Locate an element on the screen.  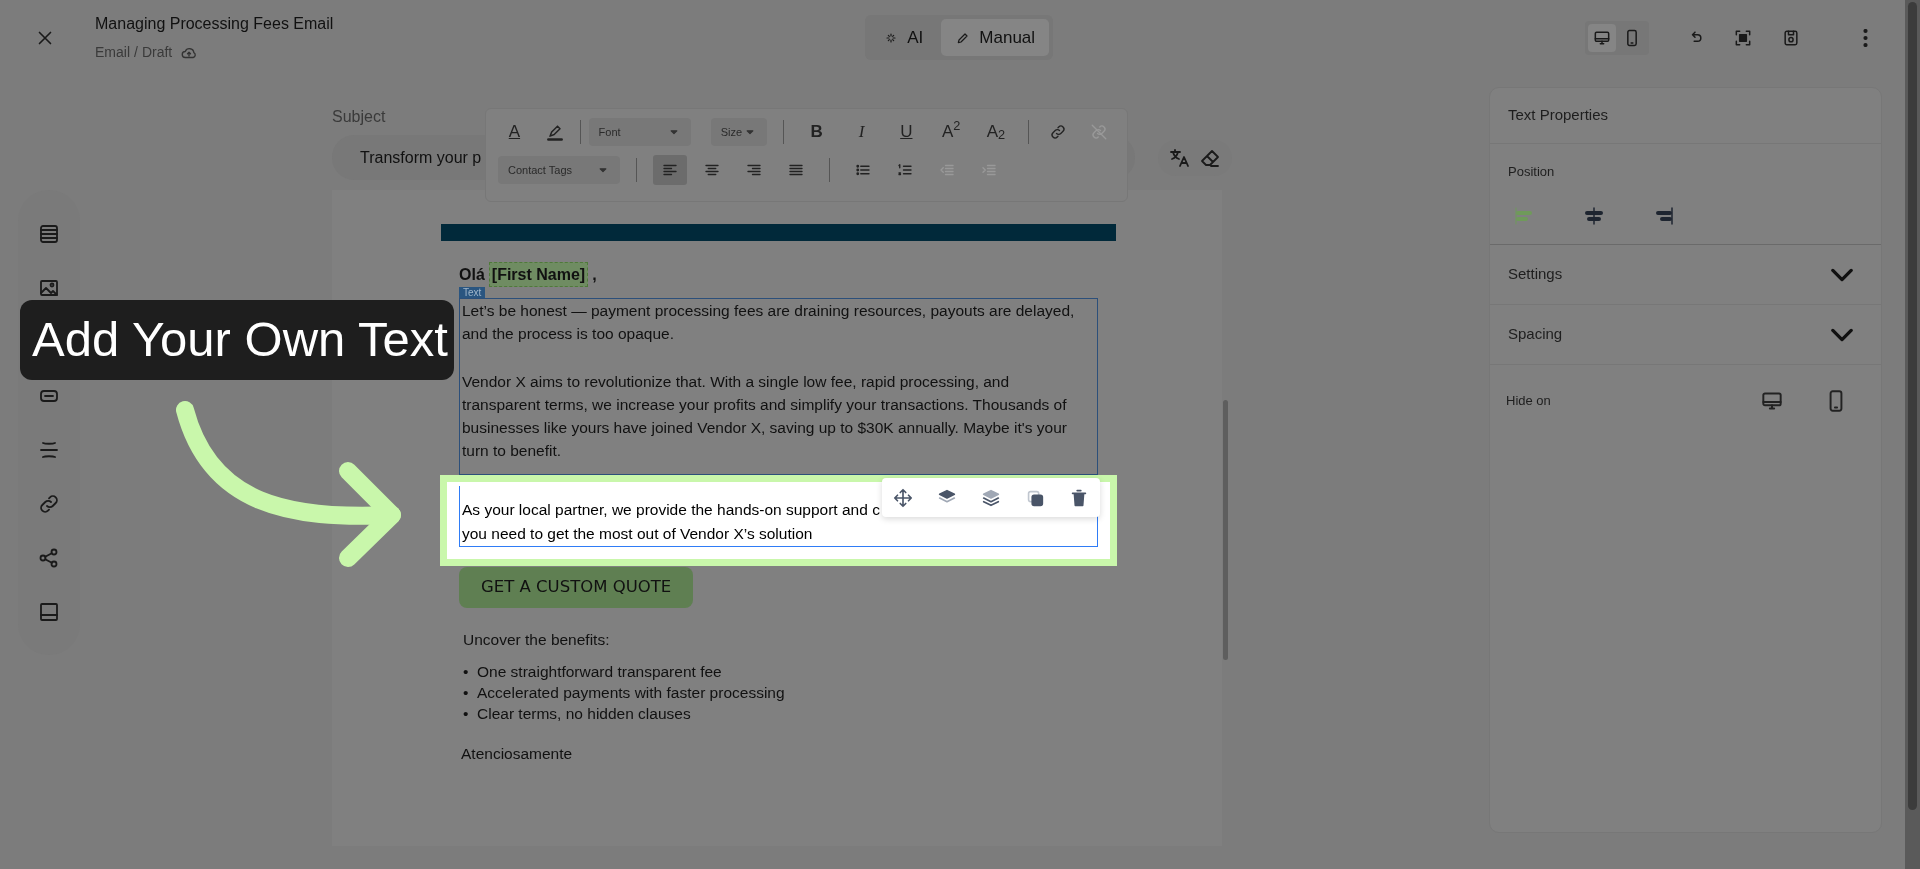
unlink-icon is located at coordinates (1098, 132).